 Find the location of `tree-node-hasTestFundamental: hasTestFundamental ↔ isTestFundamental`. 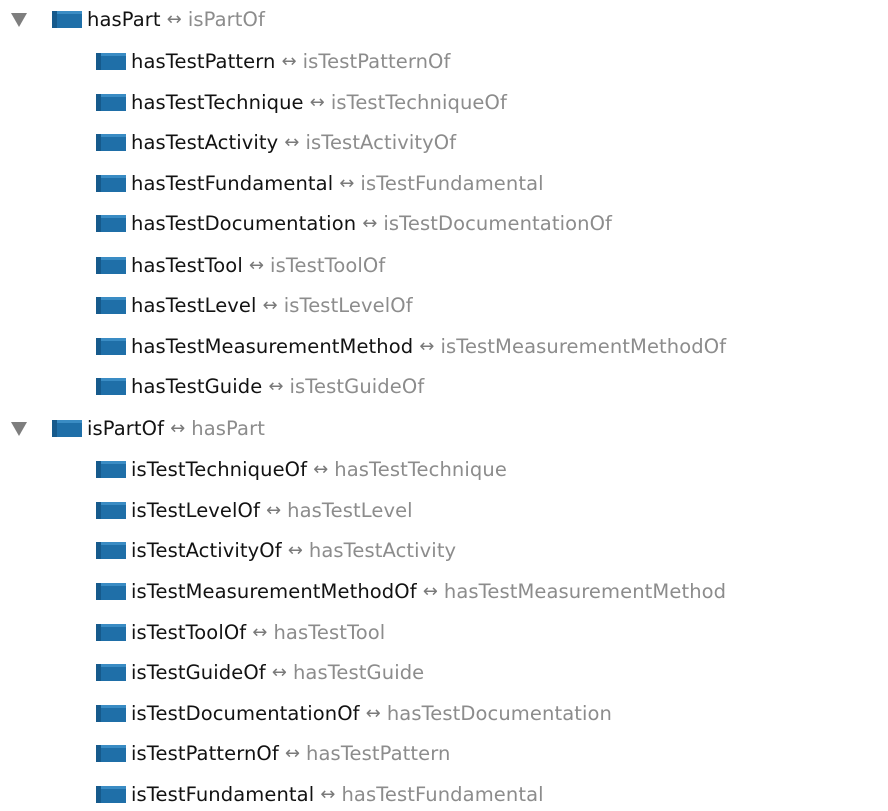

tree-node-hasTestFundamental: hasTestFundamental ↔ isTestFundamental is located at coordinates (320, 183).